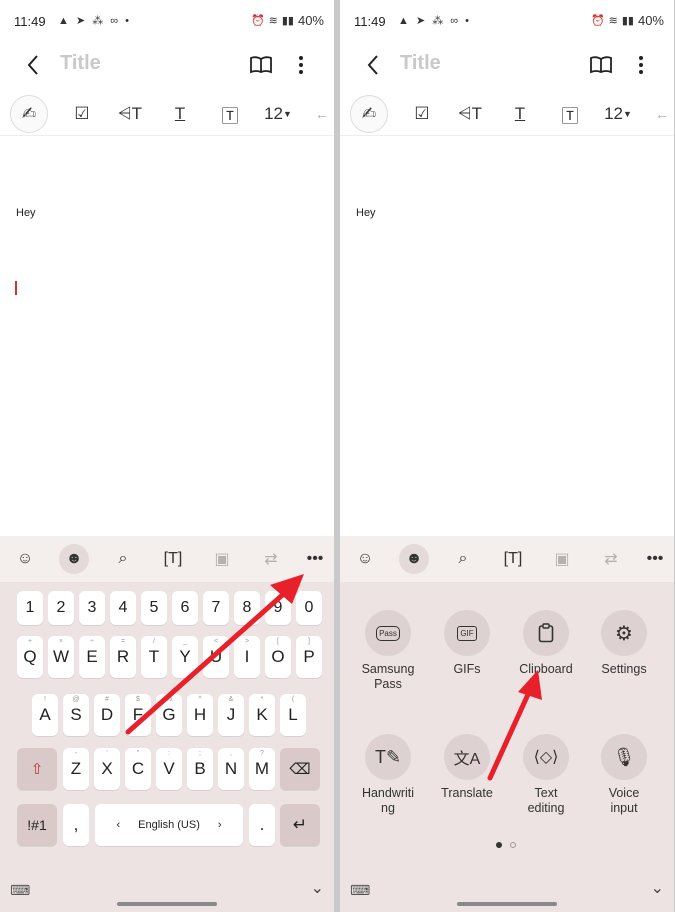 The image size is (675, 912). Describe the element at coordinates (247, 657) in the screenshot. I see `key-i: > I` at that location.